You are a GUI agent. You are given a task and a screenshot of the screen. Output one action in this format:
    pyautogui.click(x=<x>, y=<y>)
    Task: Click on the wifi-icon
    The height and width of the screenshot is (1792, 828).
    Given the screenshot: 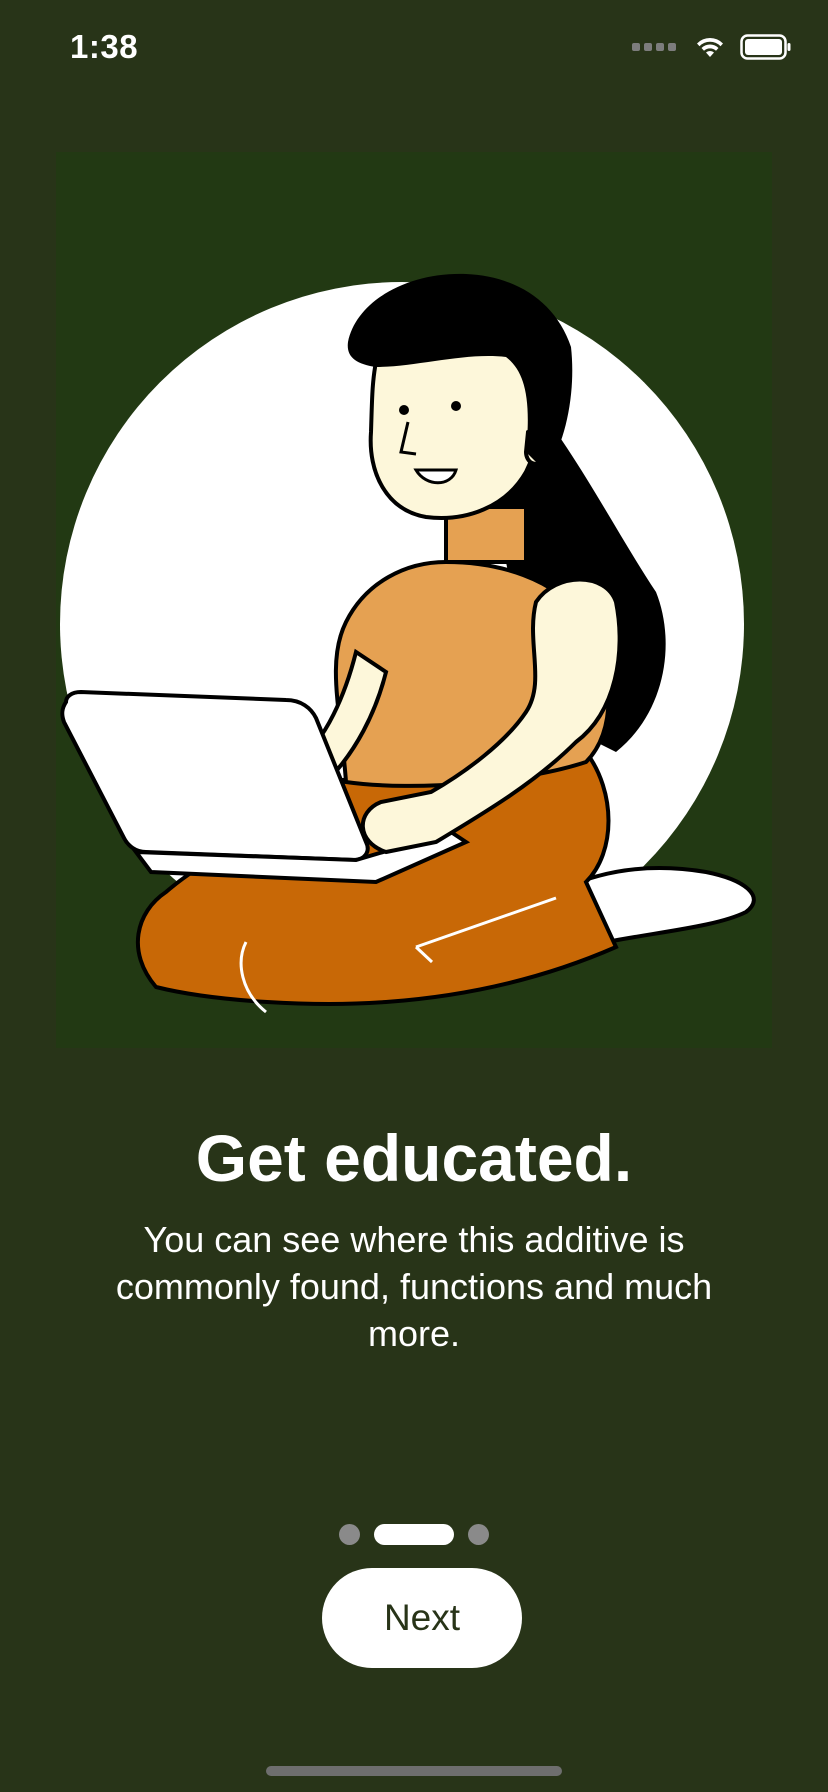 What is the action you would take?
    pyautogui.click(x=710, y=47)
    